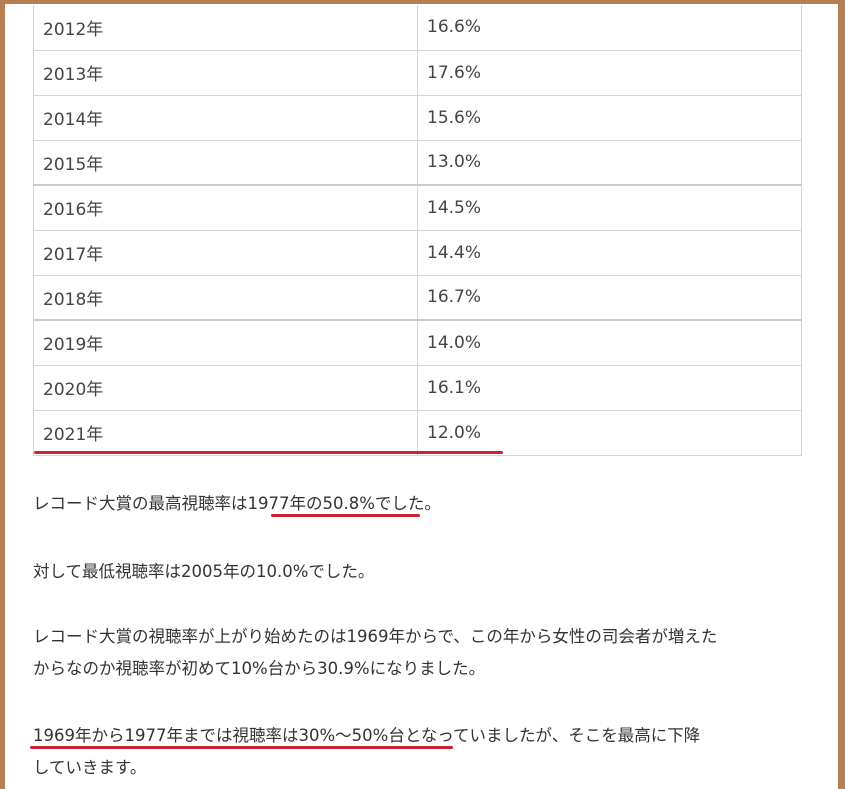 Image resolution: width=845 pixels, height=789 pixels. I want to click on year-cell: 2018年, so click(225, 297).